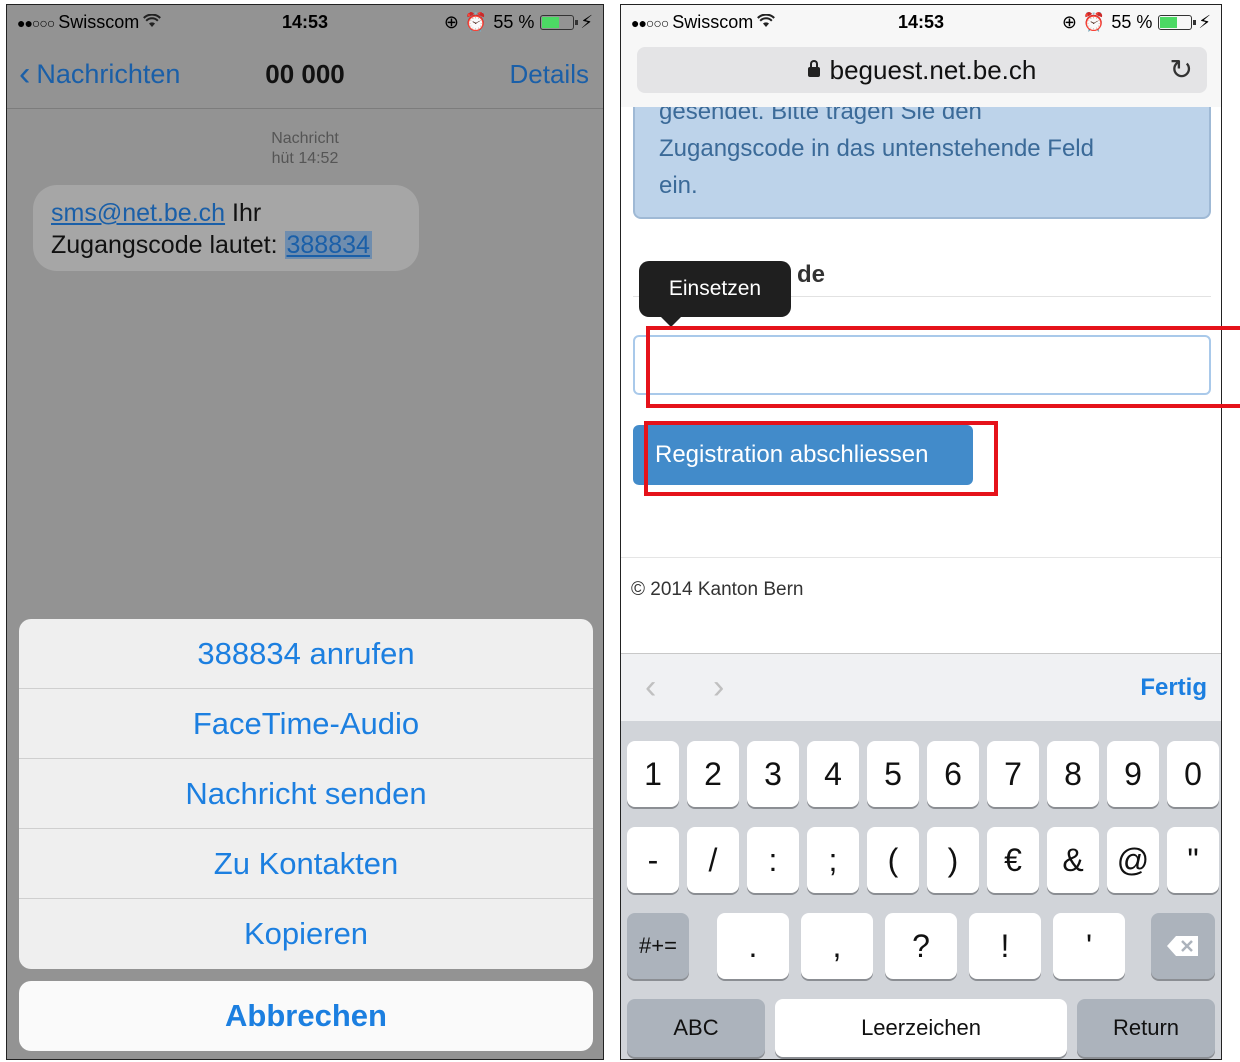  Describe the element at coordinates (837, 946) in the screenshot. I see `key-punctuation: ,` at that location.